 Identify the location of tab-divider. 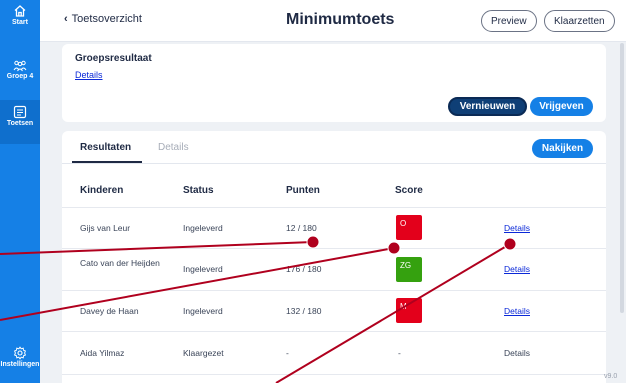
(334, 163).